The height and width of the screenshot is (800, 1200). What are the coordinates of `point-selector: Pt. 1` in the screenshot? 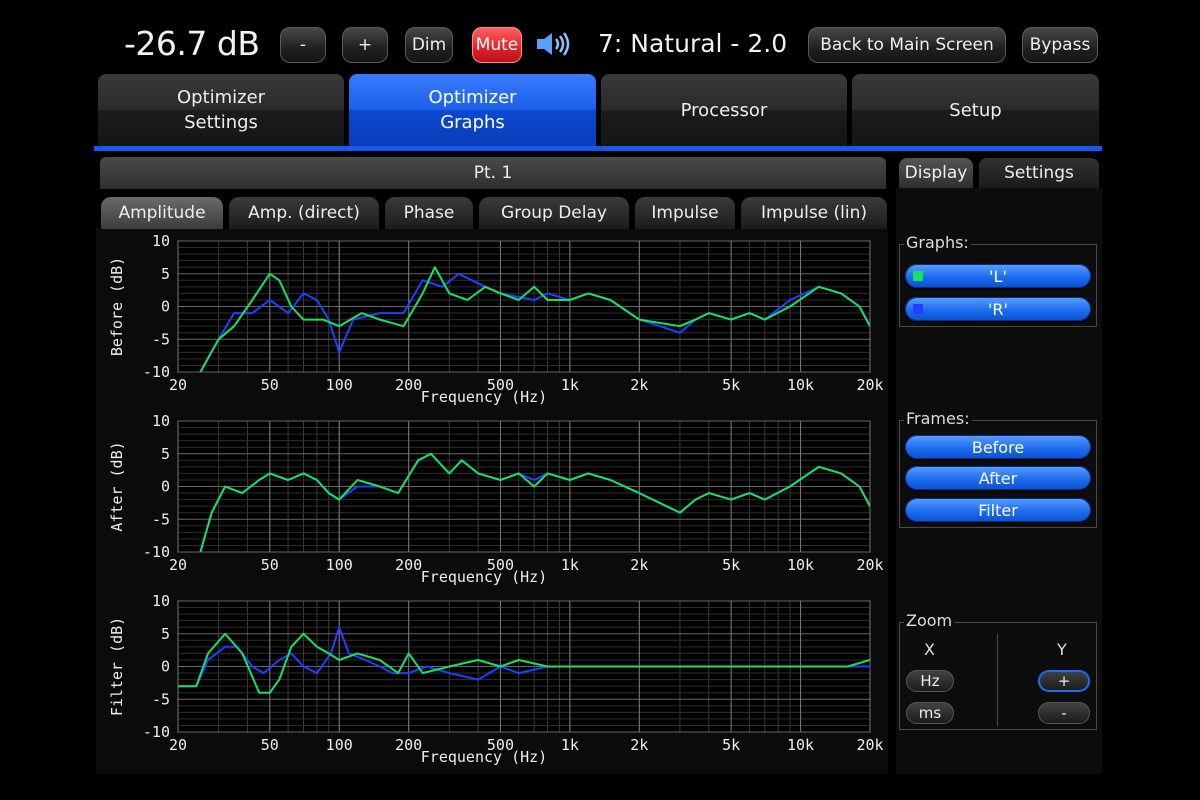 It's located at (493, 173).